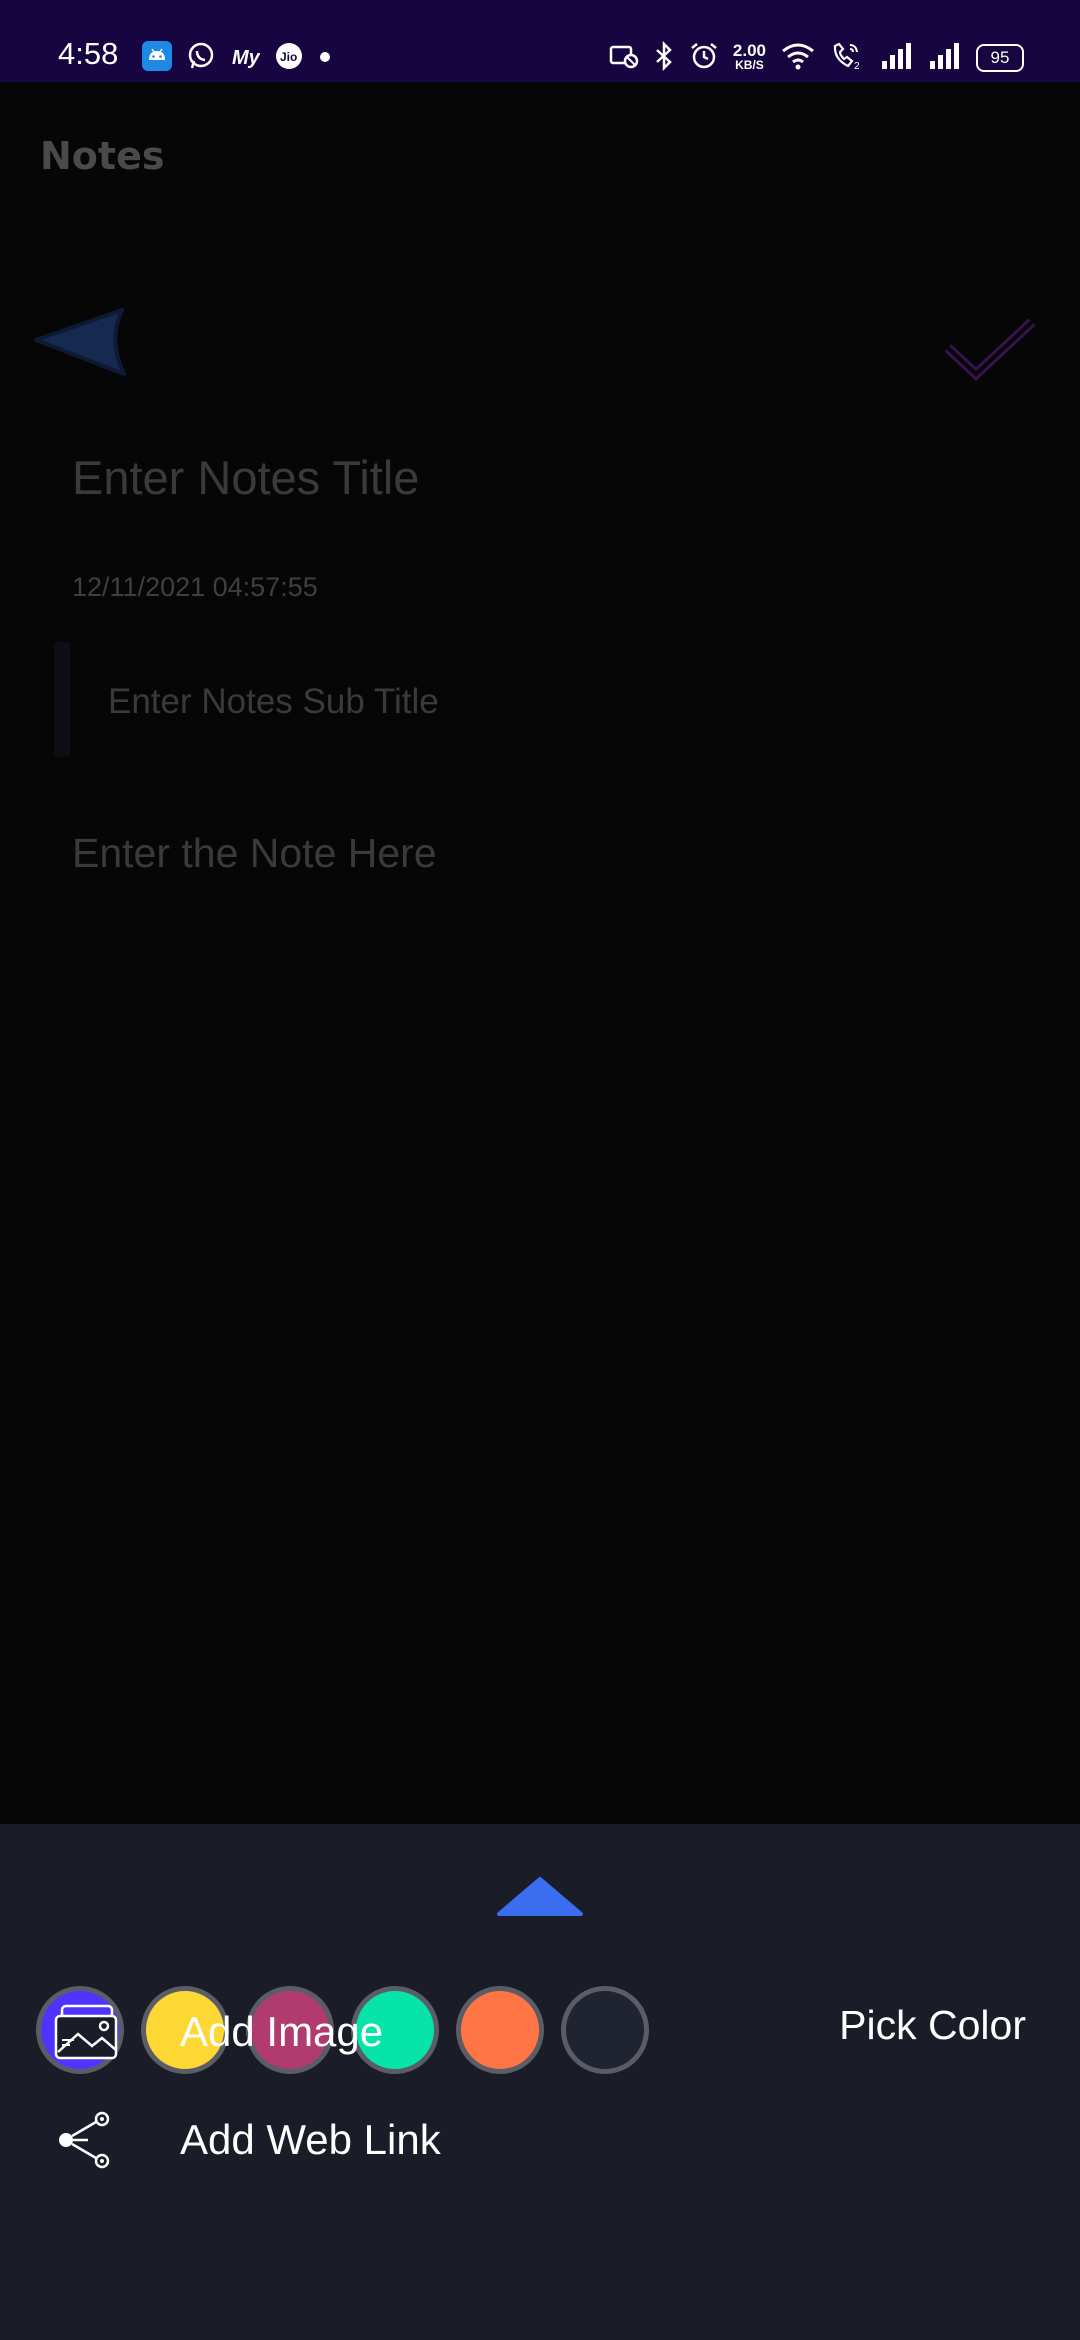 The width and height of the screenshot is (1080, 2340). What do you see at coordinates (932, 2025) in the screenshot?
I see `pick-color-label: Pick Color` at bounding box center [932, 2025].